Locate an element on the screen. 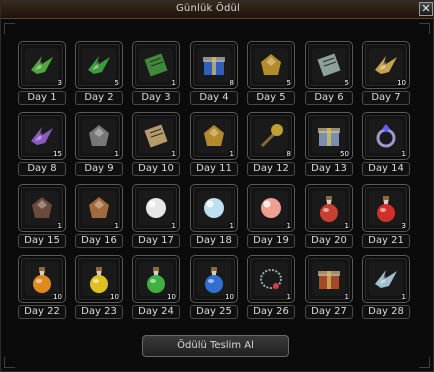  red-blue-potion-icon is located at coordinates (329, 208).